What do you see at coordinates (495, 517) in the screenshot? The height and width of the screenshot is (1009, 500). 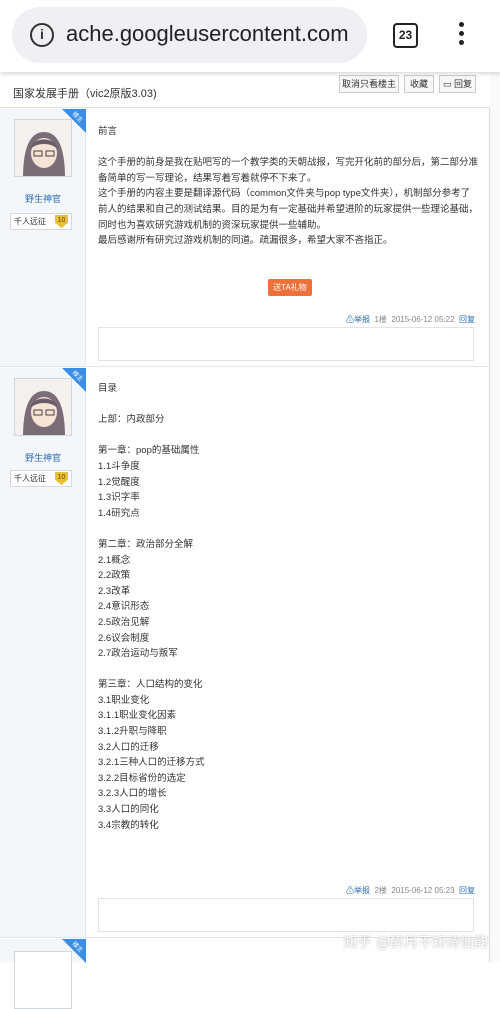 I see `right-column-edge` at bounding box center [495, 517].